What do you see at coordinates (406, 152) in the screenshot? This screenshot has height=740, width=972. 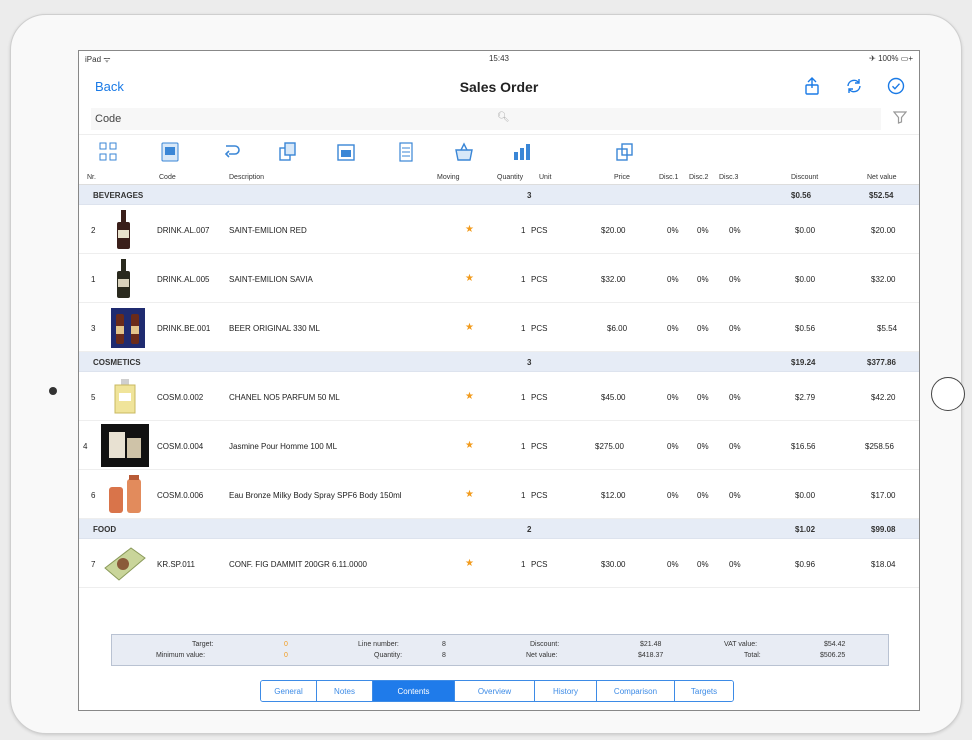 I see `document-icon` at bounding box center [406, 152].